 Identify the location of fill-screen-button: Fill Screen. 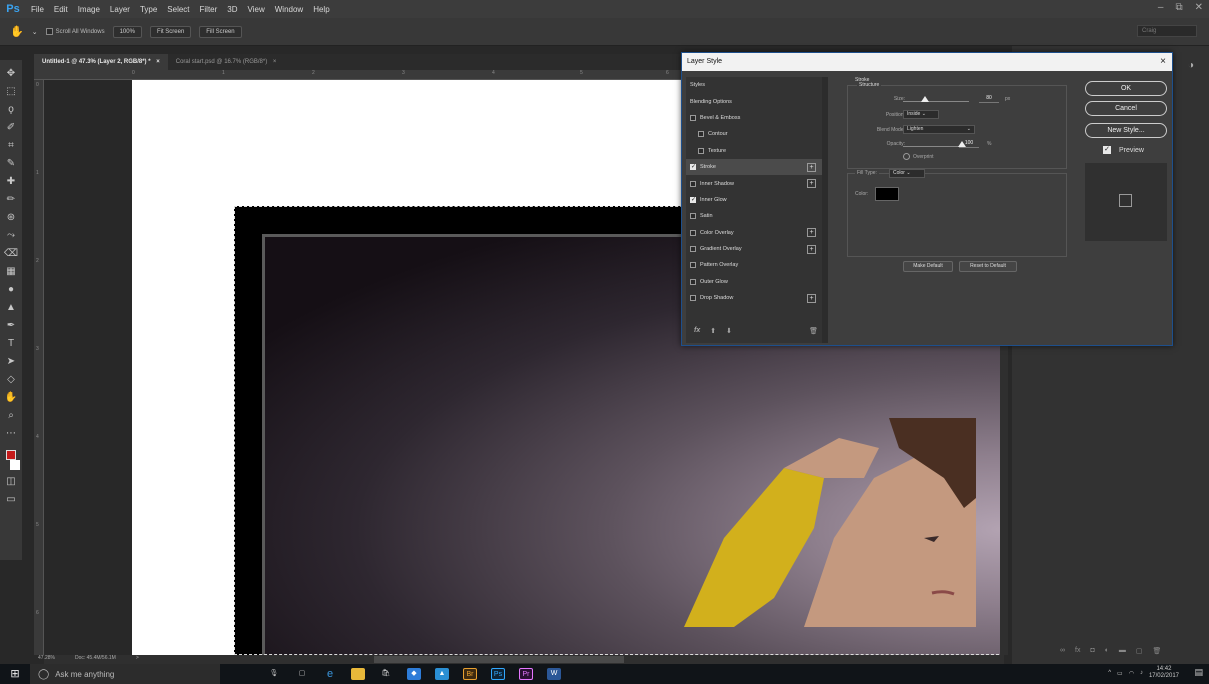
(220, 31).